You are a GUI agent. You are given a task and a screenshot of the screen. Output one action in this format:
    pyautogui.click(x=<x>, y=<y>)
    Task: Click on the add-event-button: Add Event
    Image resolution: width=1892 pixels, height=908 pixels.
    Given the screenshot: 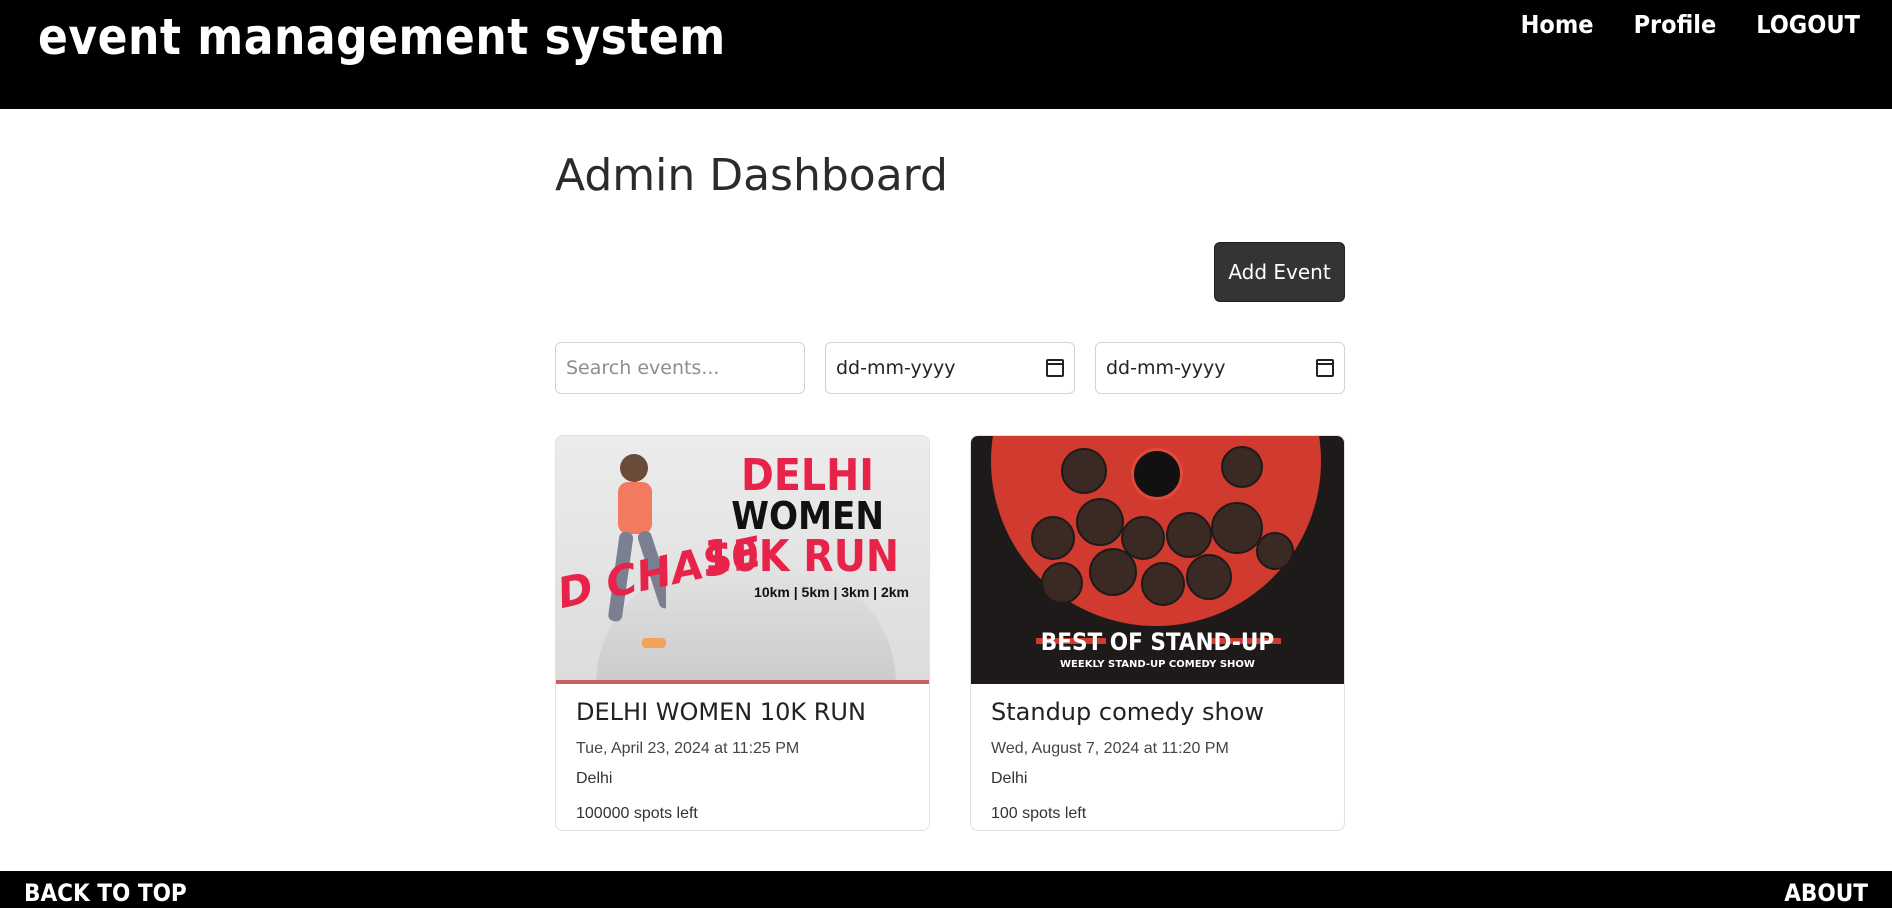 What is the action you would take?
    pyautogui.click(x=1279, y=272)
    